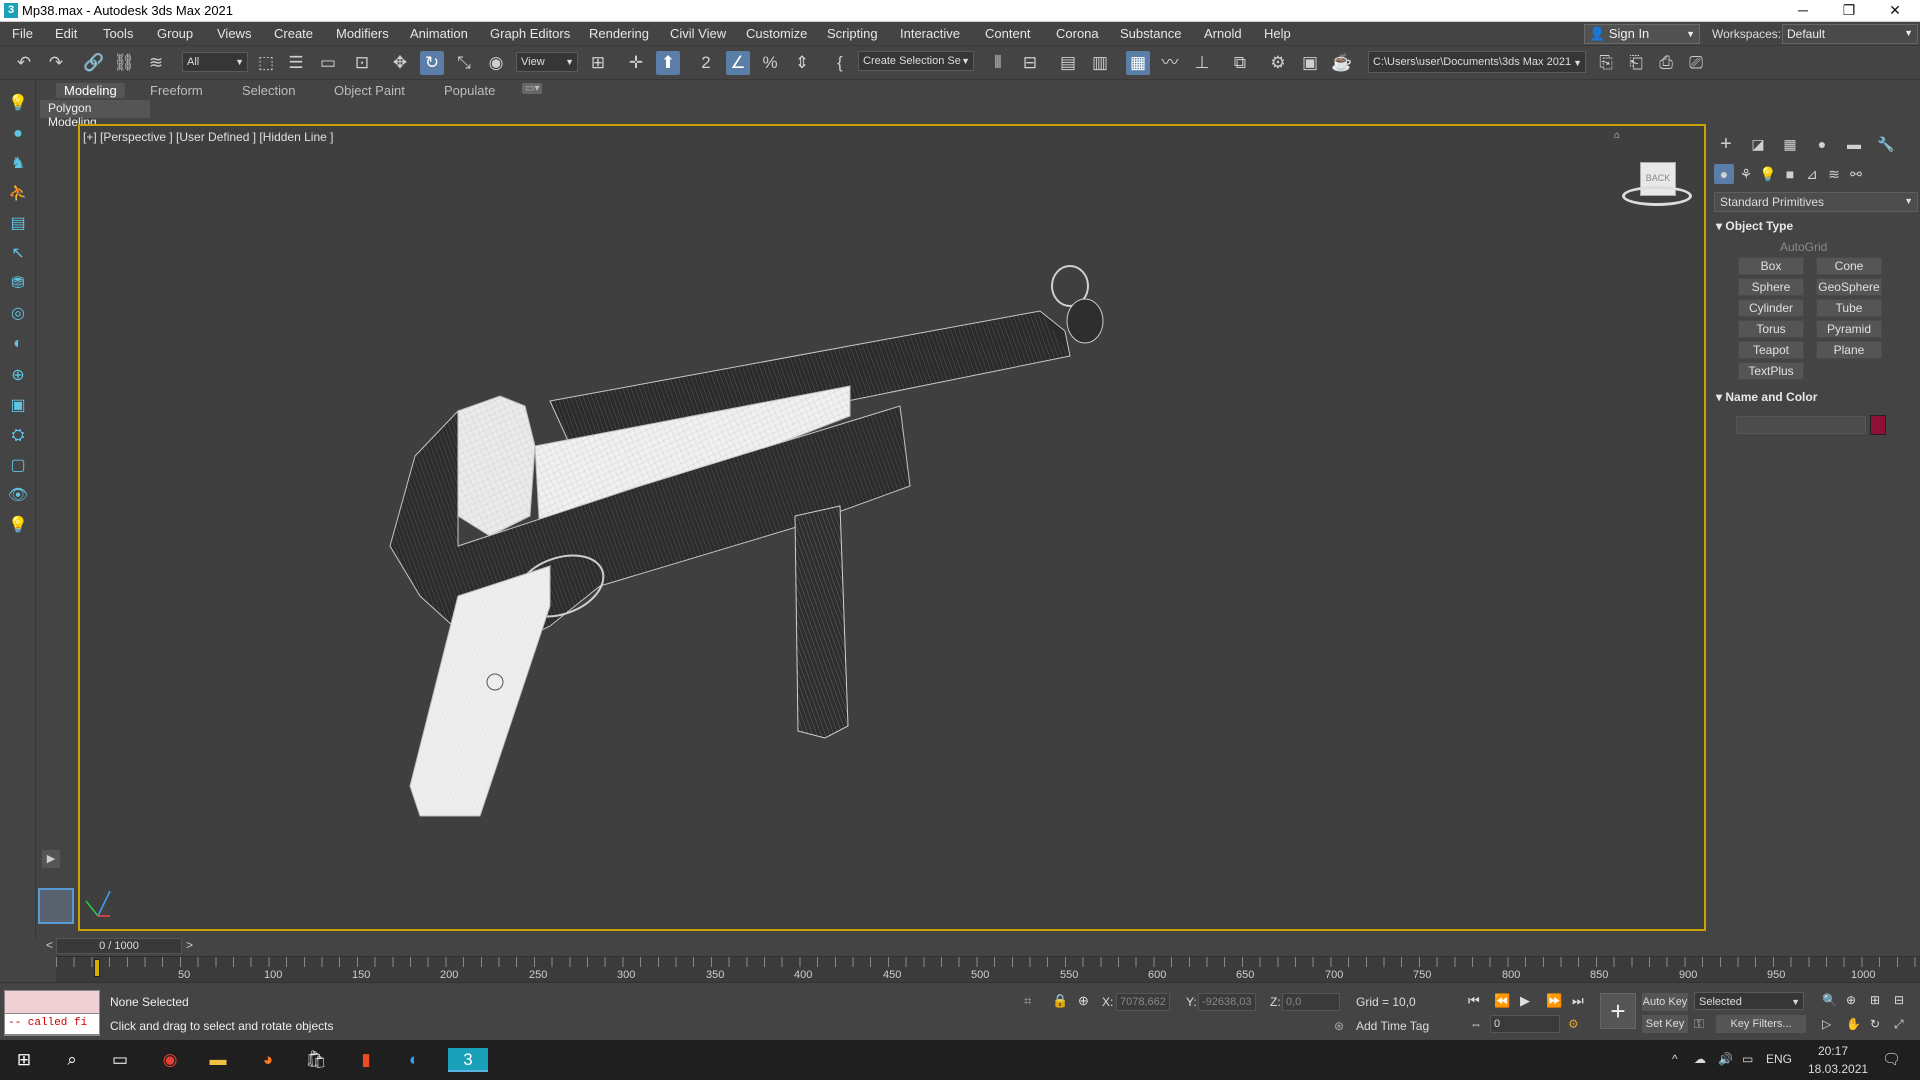 The height and width of the screenshot is (1080, 1920). What do you see at coordinates (1816, 202) in the screenshot?
I see `object-category-dropdown: Standard Primitives ▼` at bounding box center [1816, 202].